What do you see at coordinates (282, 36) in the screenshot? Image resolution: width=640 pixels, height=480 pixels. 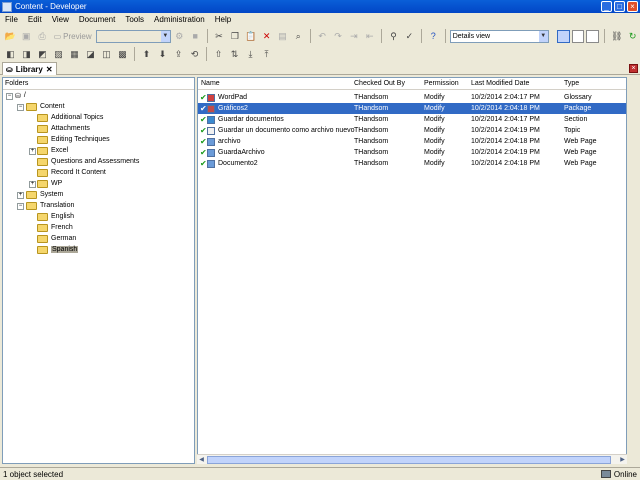 I see `properties-icon: ▤` at bounding box center [282, 36].